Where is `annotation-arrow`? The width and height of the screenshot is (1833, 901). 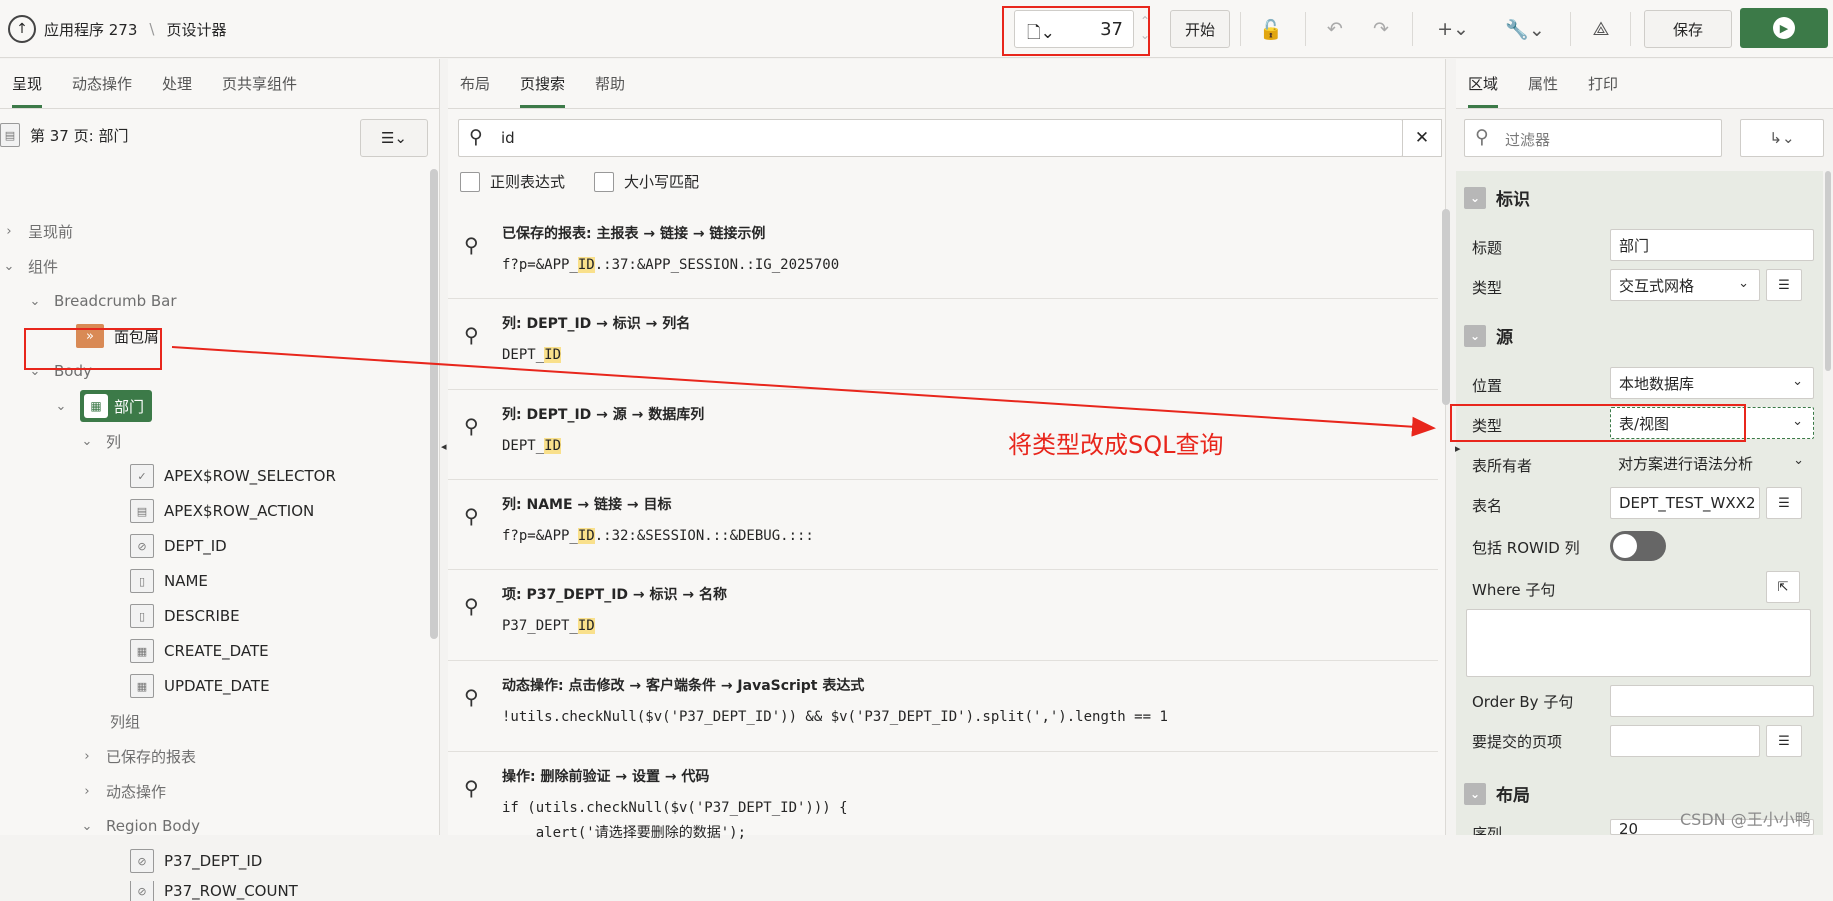
annotation-arrow is located at coordinates (803, 391).